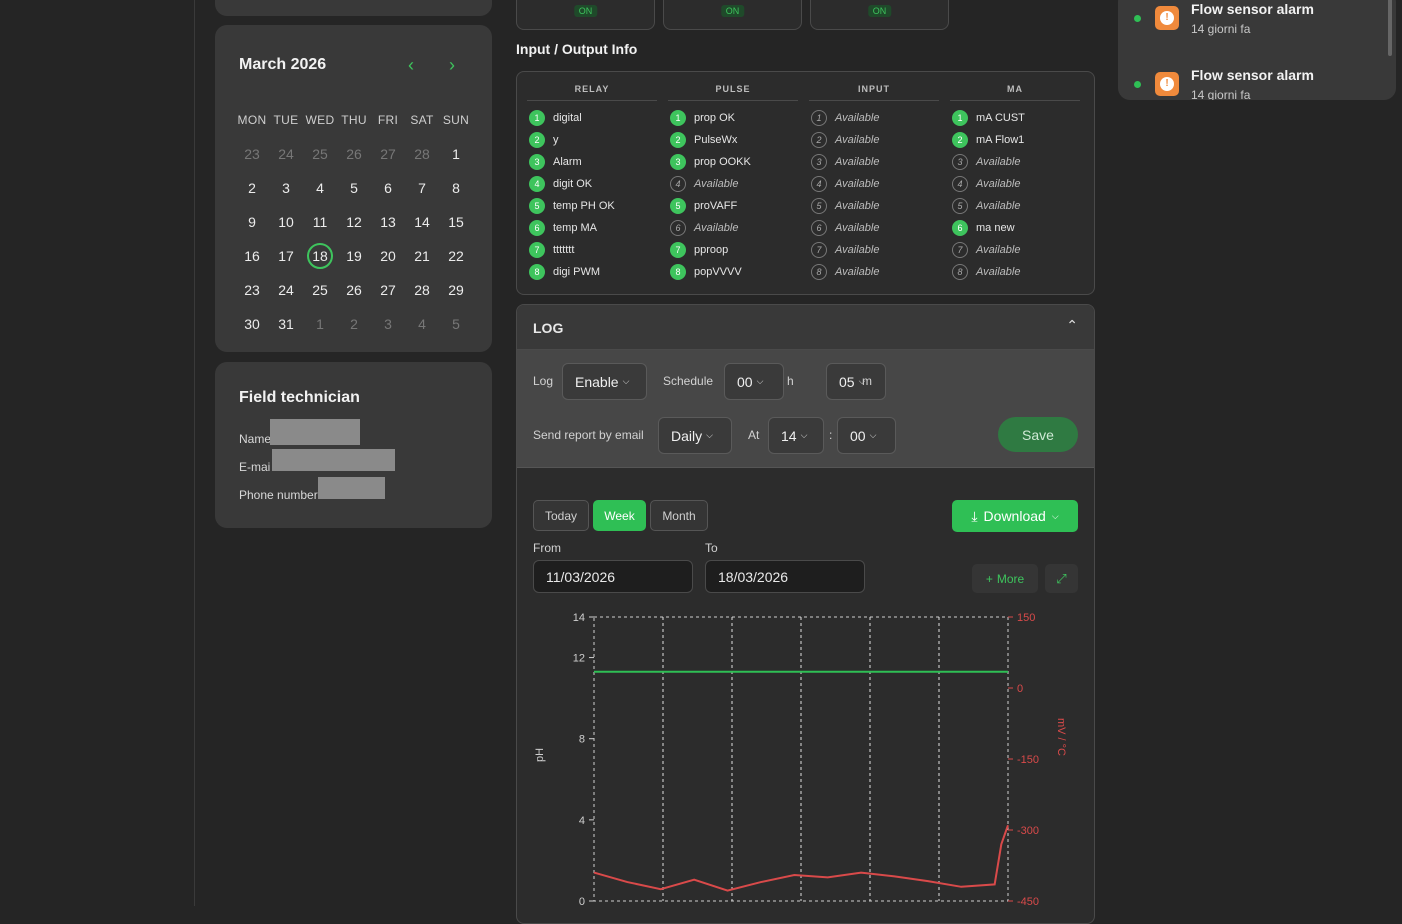  What do you see at coordinates (592, 118) in the screenshot?
I see `io-item: 1 digital` at bounding box center [592, 118].